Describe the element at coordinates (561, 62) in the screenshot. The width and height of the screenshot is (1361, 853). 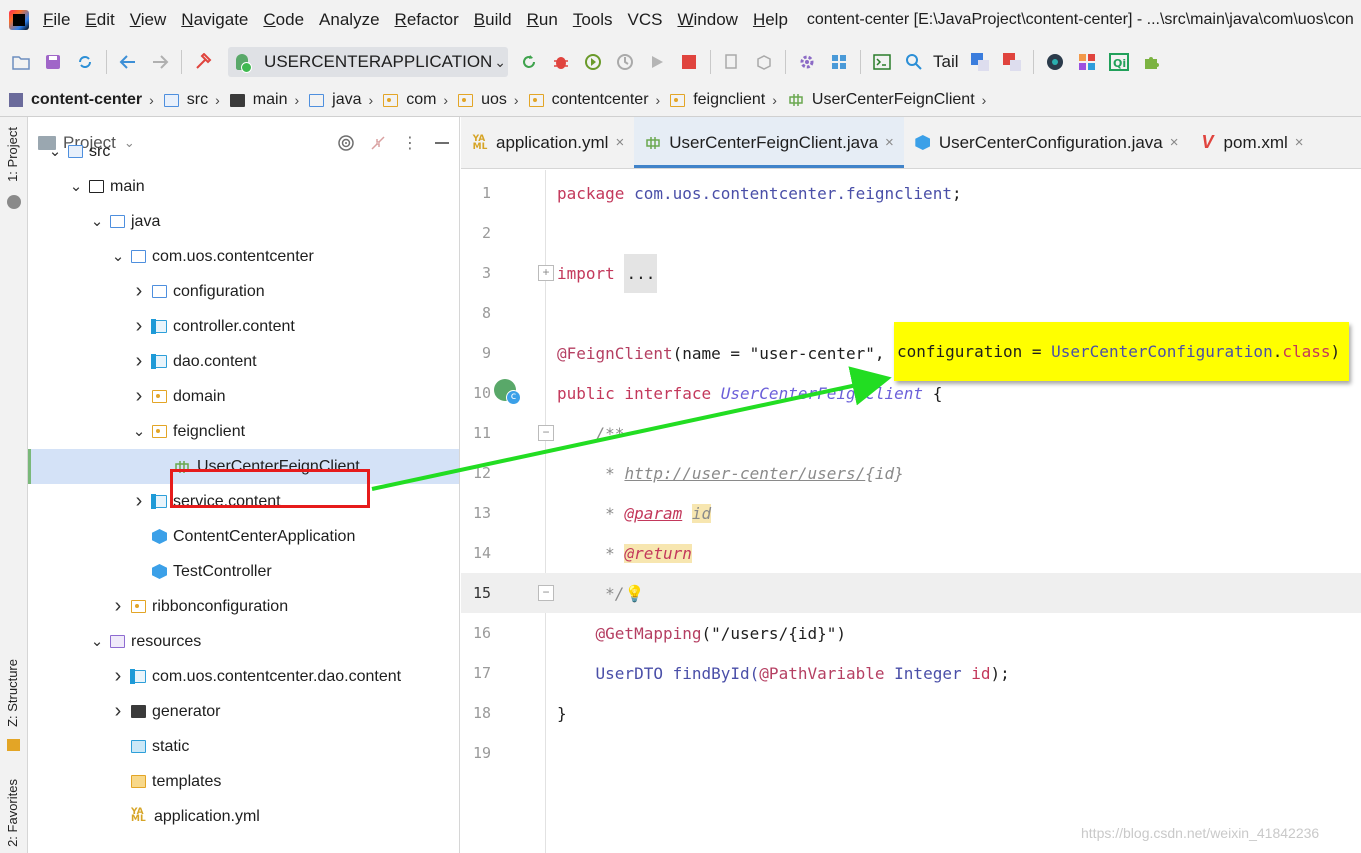
I see `debug-bug-icon` at that location.